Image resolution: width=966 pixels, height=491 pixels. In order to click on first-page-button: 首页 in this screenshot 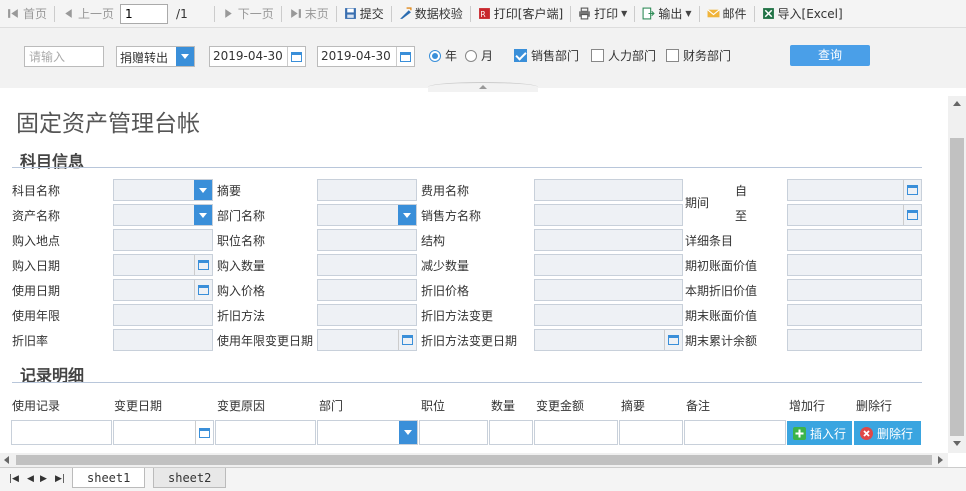, I will do `click(27, 14)`.